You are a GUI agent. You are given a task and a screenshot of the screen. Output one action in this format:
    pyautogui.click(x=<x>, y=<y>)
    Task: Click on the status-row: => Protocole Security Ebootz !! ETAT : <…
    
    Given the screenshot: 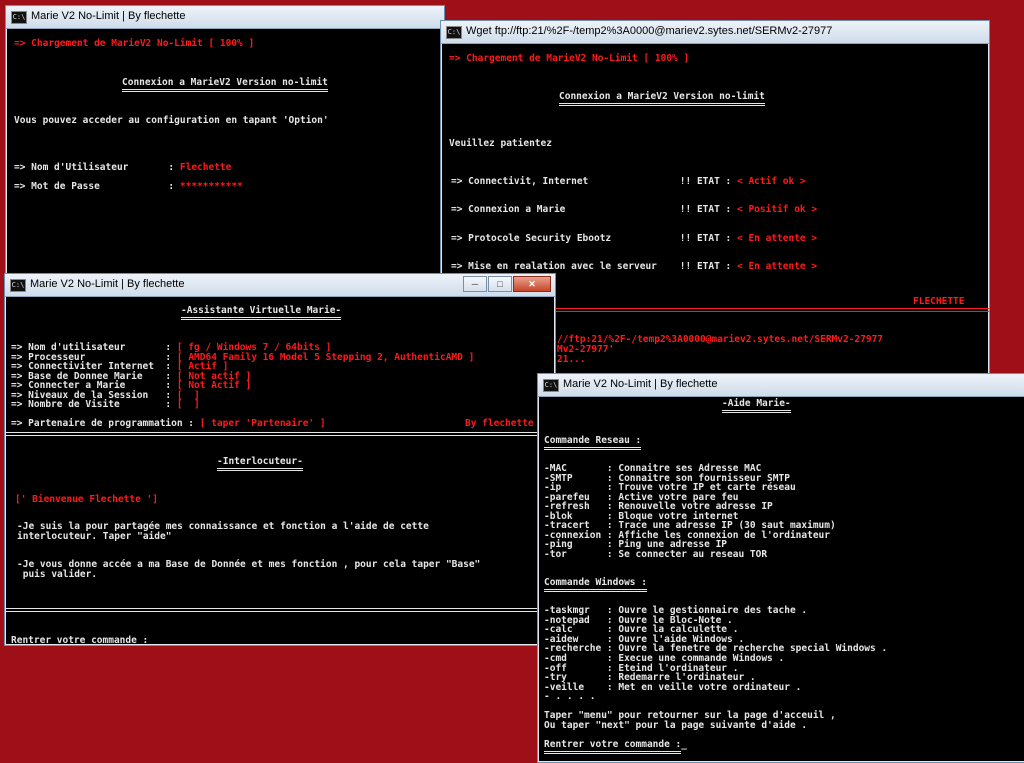 What is the action you would take?
    pyautogui.click(x=634, y=238)
    